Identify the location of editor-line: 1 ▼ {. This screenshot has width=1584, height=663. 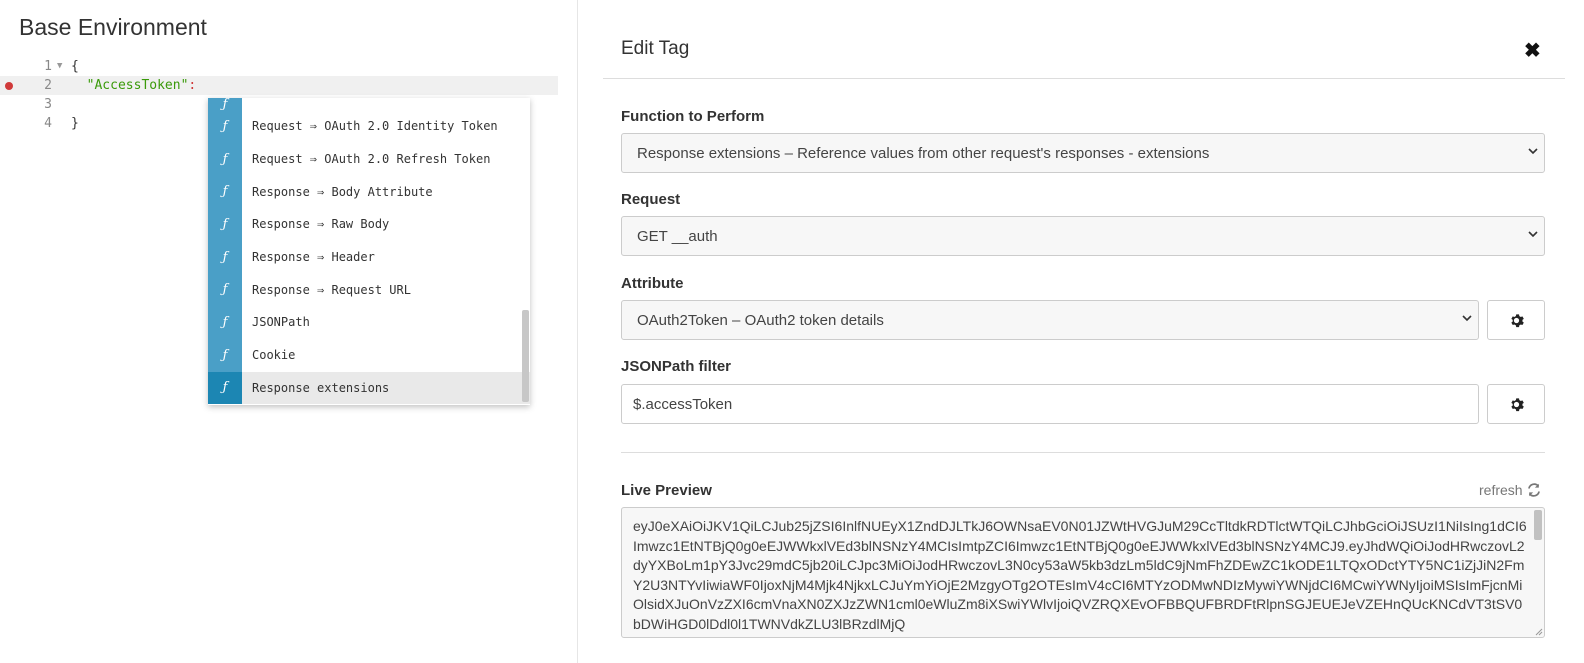
(279, 66).